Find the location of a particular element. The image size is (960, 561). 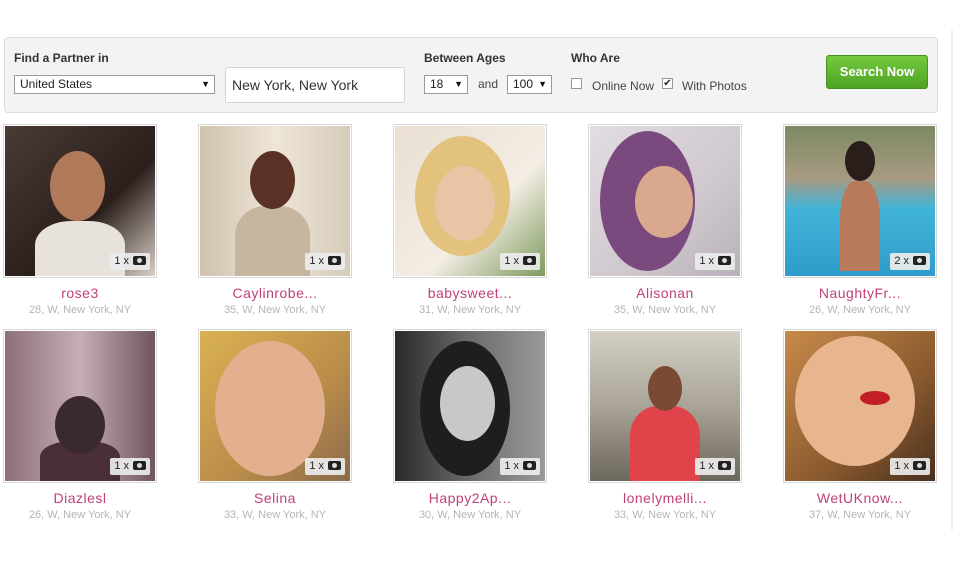

search-now-button: Search Now is located at coordinates (877, 72).